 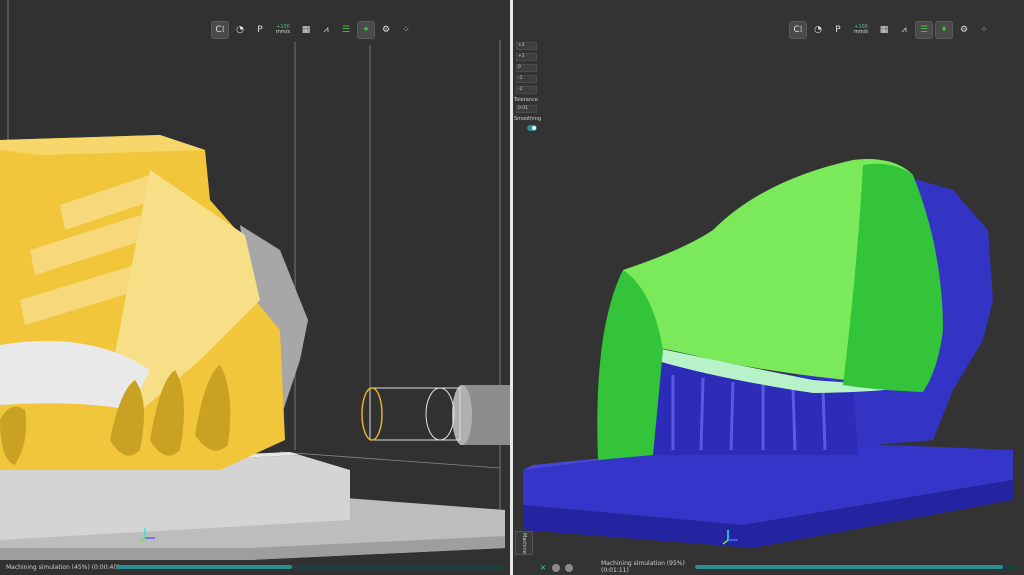 I want to click on right-view-toolbar: C⁞ ◔ P +100 mm/s ▦ ⩘ ☰ ✦ ⚙ ⁘, so click(x=890, y=30).